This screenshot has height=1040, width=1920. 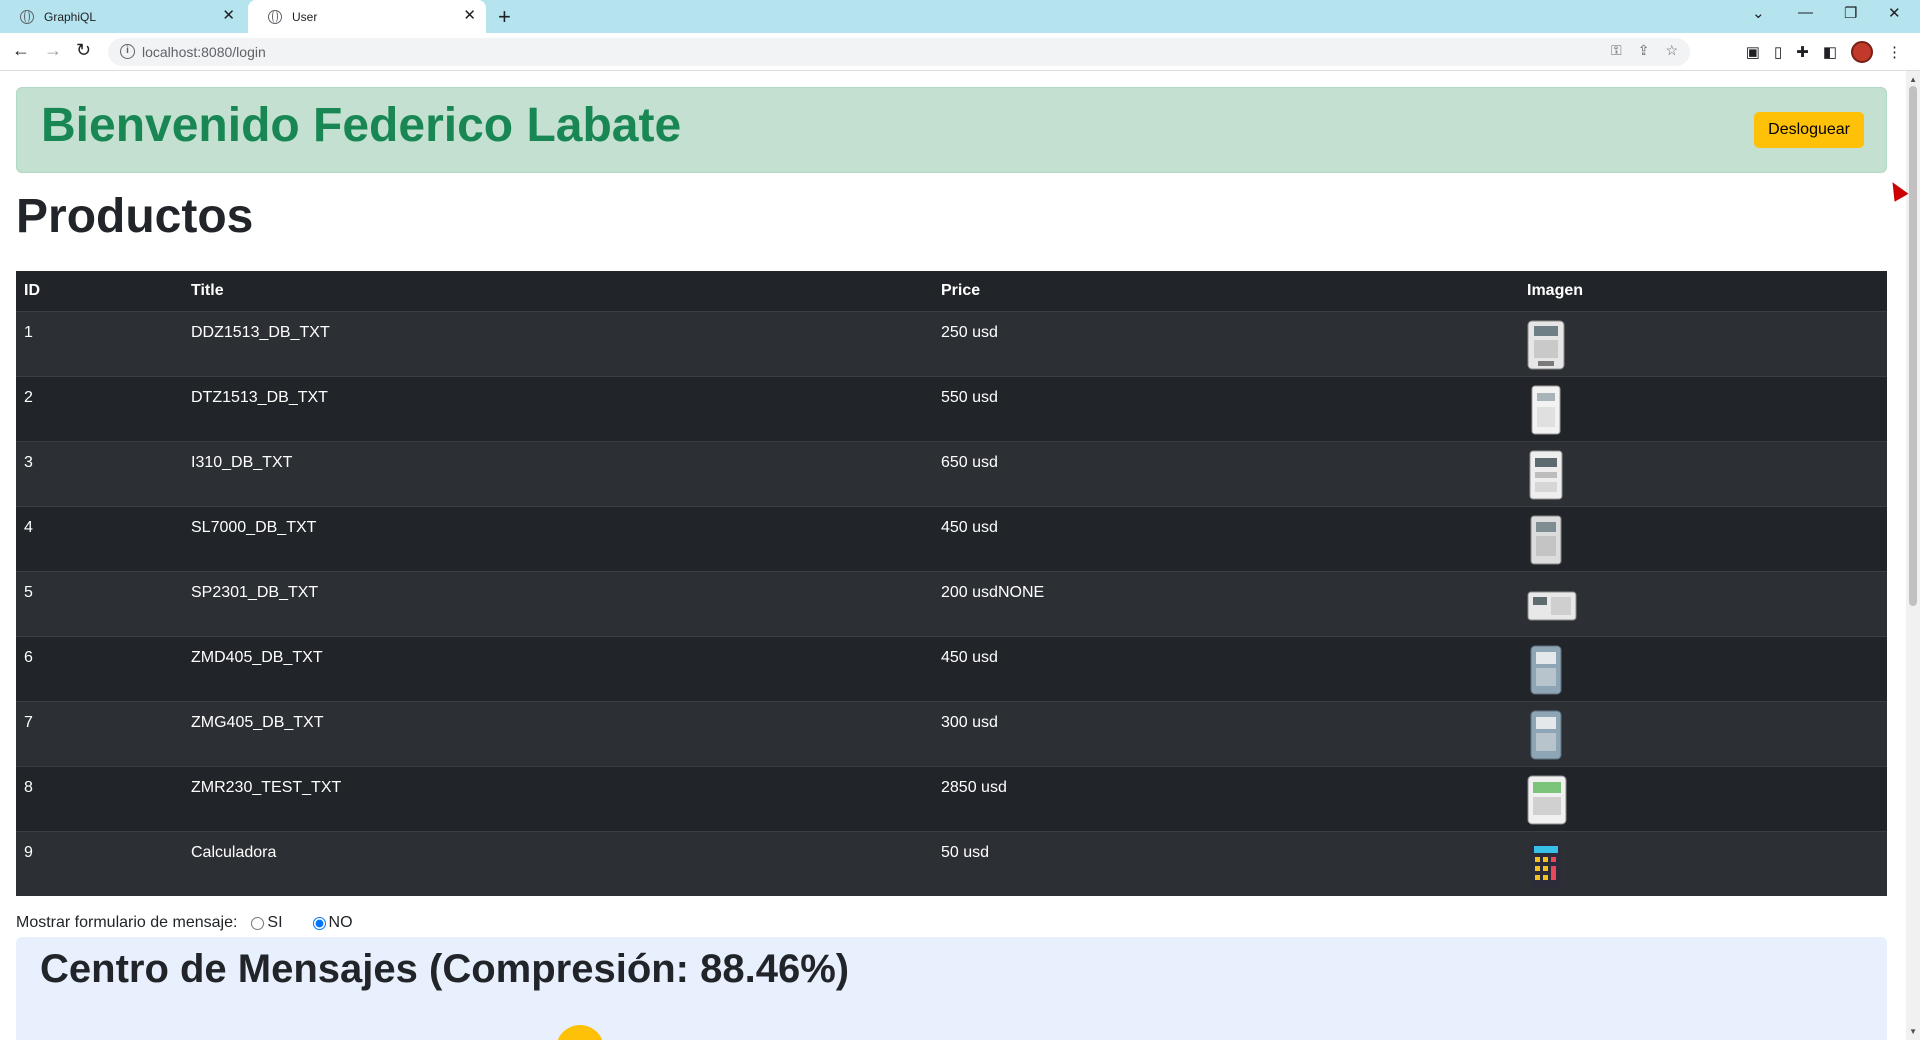 I want to click on table-row: 7 ZMG405_DB_TXT 300 usd, so click(x=951, y=733).